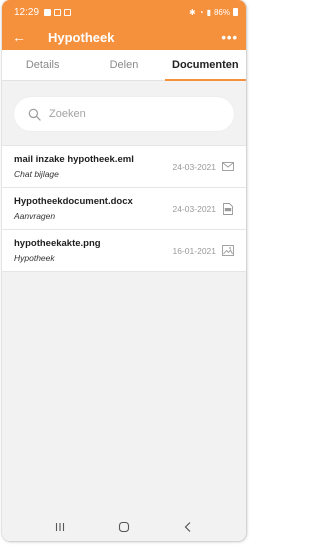 Image resolution: width=320 pixels, height=545 pixels. I want to click on recents-icon, so click(60, 527).